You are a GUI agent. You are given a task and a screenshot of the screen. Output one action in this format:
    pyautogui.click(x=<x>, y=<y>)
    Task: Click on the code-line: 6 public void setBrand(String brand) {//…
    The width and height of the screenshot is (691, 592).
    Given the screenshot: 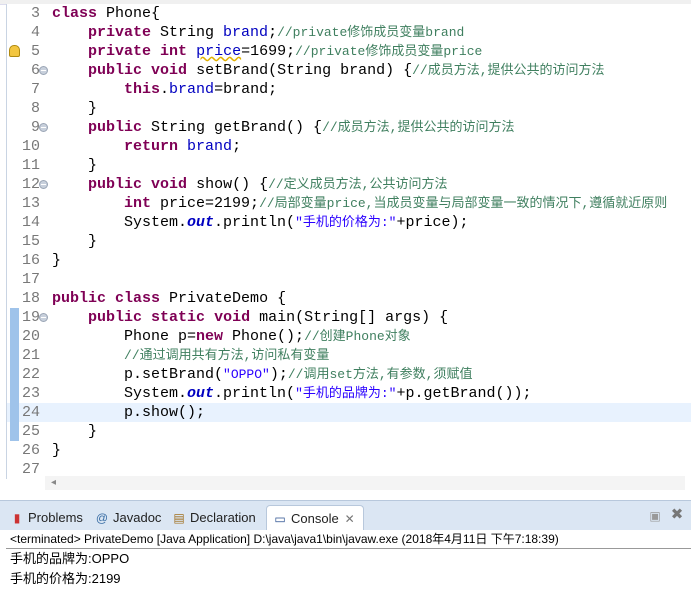 What is the action you would take?
    pyautogui.click(x=349, y=70)
    